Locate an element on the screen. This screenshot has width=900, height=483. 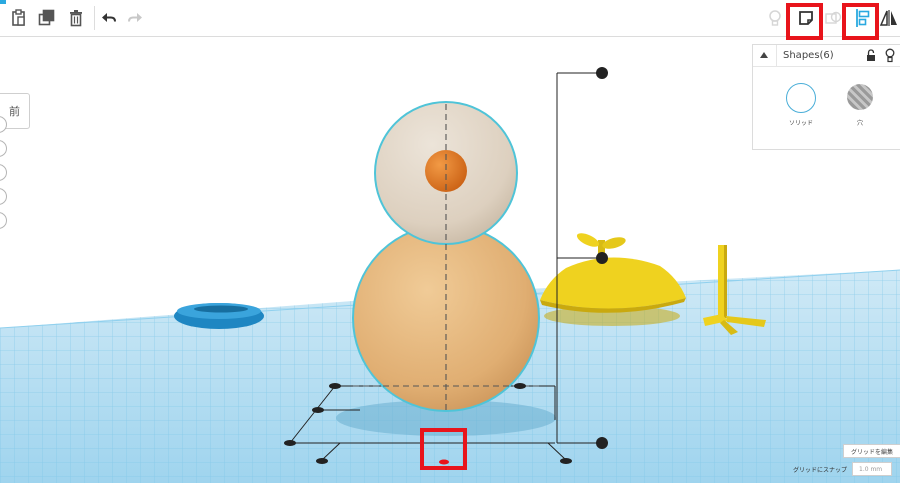
mirror-icon is located at coordinates (888, 18).